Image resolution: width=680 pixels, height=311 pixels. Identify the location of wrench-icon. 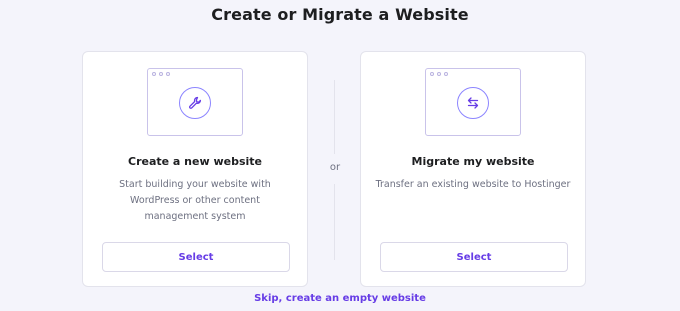
(195, 103).